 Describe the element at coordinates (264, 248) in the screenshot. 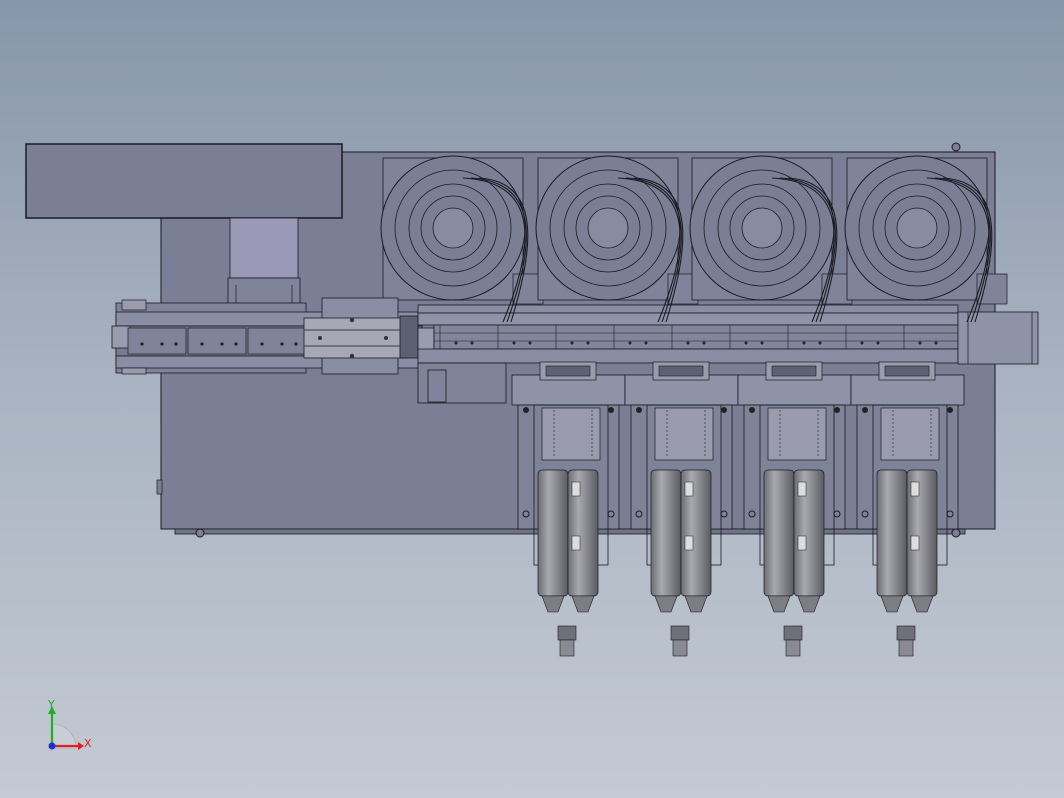

I see `support-cylinder` at that location.